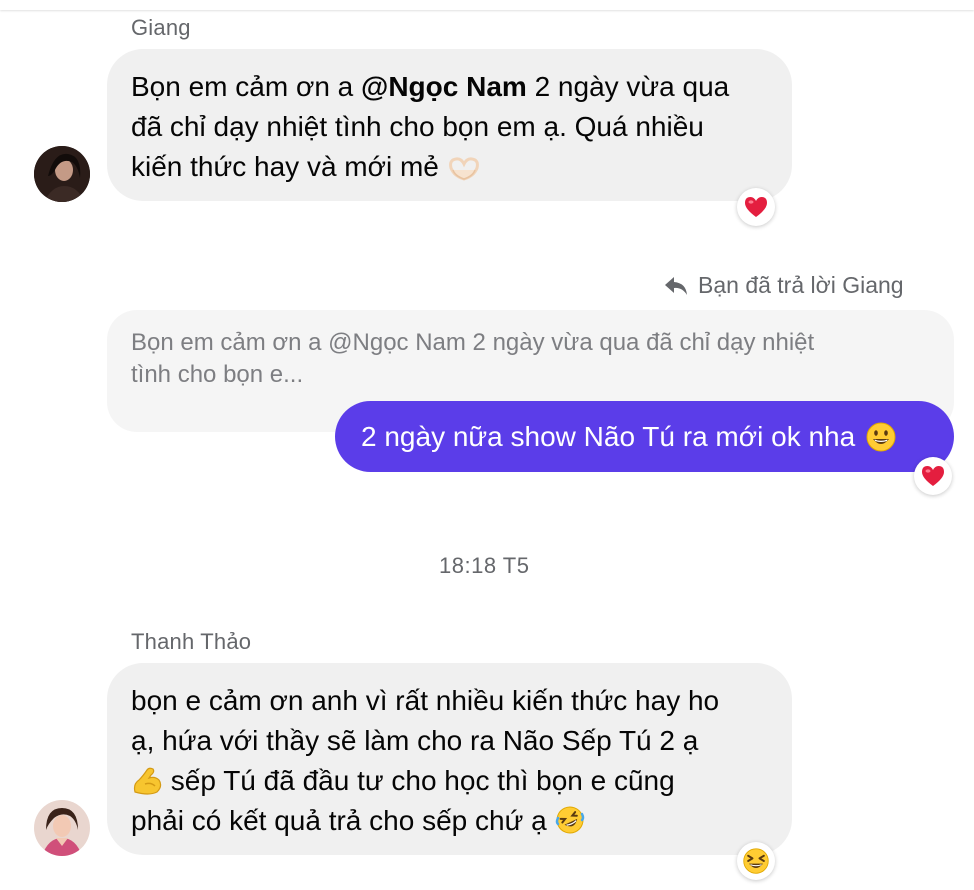 Image resolution: width=974 pixels, height=890 pixels. I want to click on reaction-laugh-thanh-thao, so click(756, 861).